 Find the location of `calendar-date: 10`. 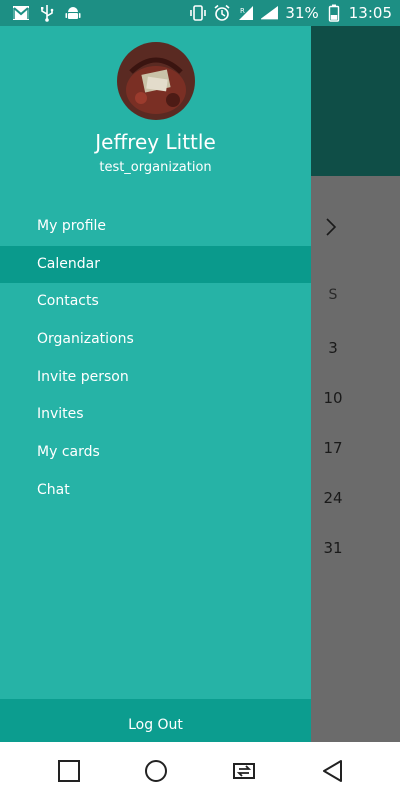

calendar-date: 10 is located at coordinates (333, 398).